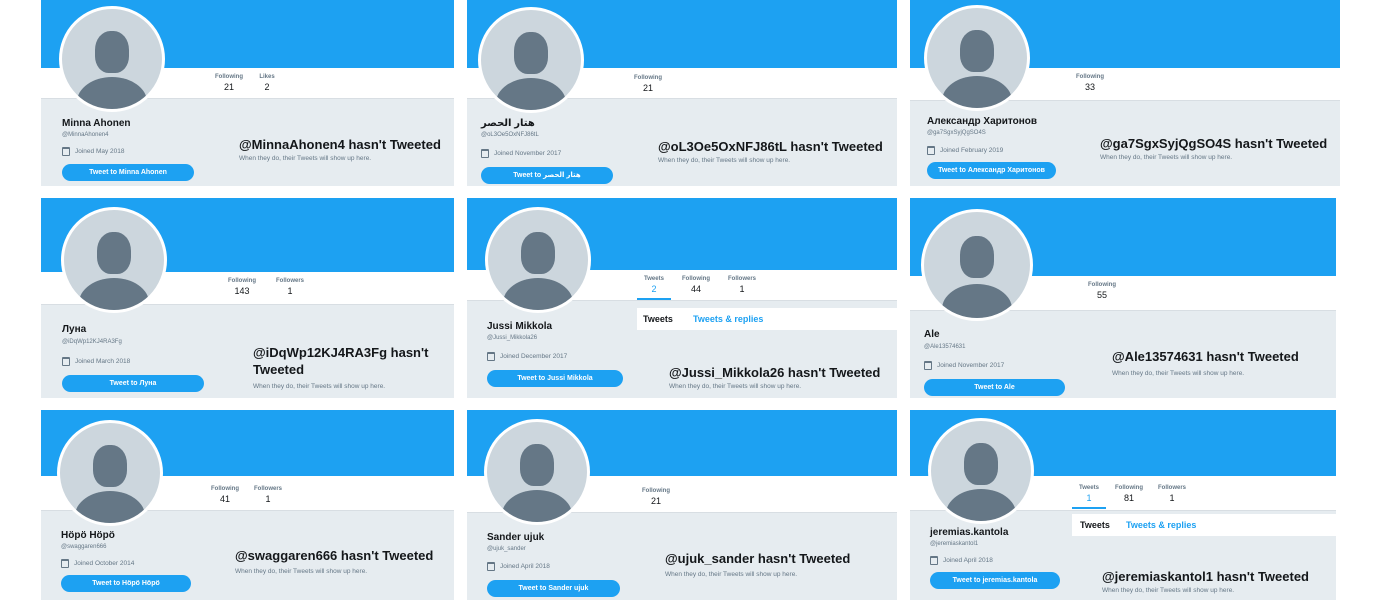 This screenshot has width=1380, height=600. I want to click on empty-state-title: @jeremiaskantol1 hasn't Tweeted, so click(1218, 576).